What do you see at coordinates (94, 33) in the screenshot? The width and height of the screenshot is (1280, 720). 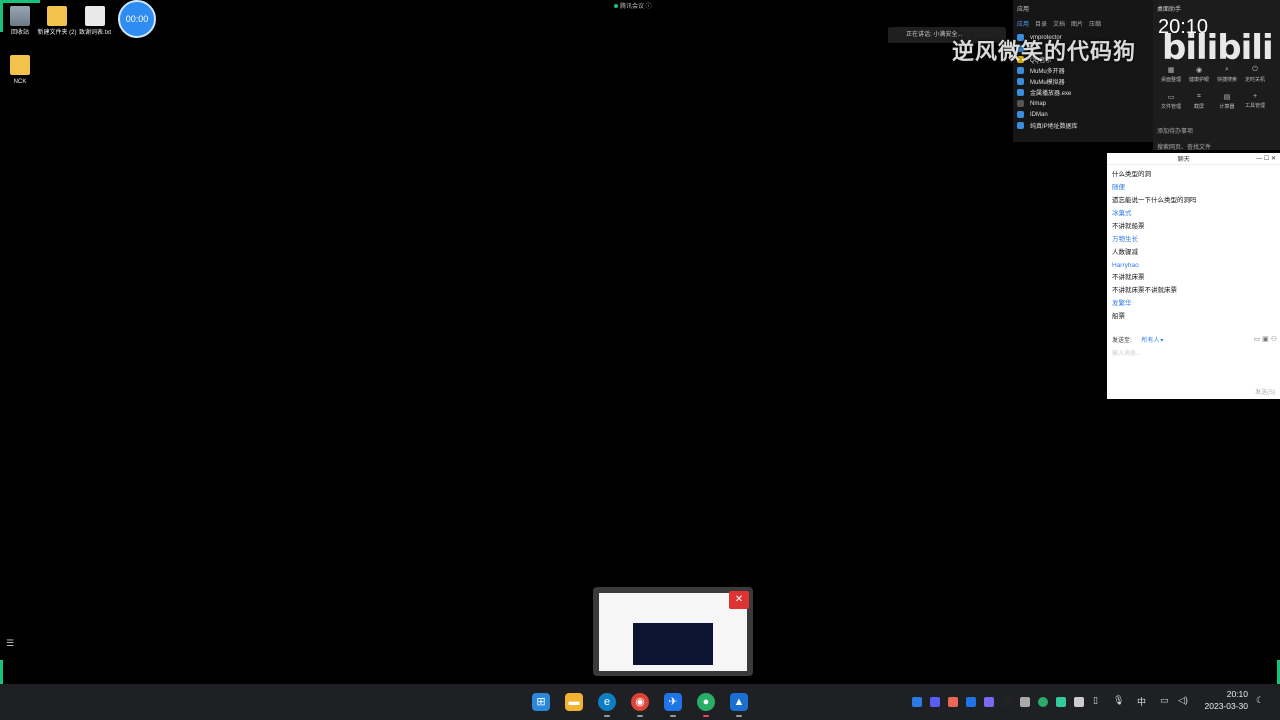 I see `desktop-icon-label: 致谢词表.txt` at bounding box center [94, 33].